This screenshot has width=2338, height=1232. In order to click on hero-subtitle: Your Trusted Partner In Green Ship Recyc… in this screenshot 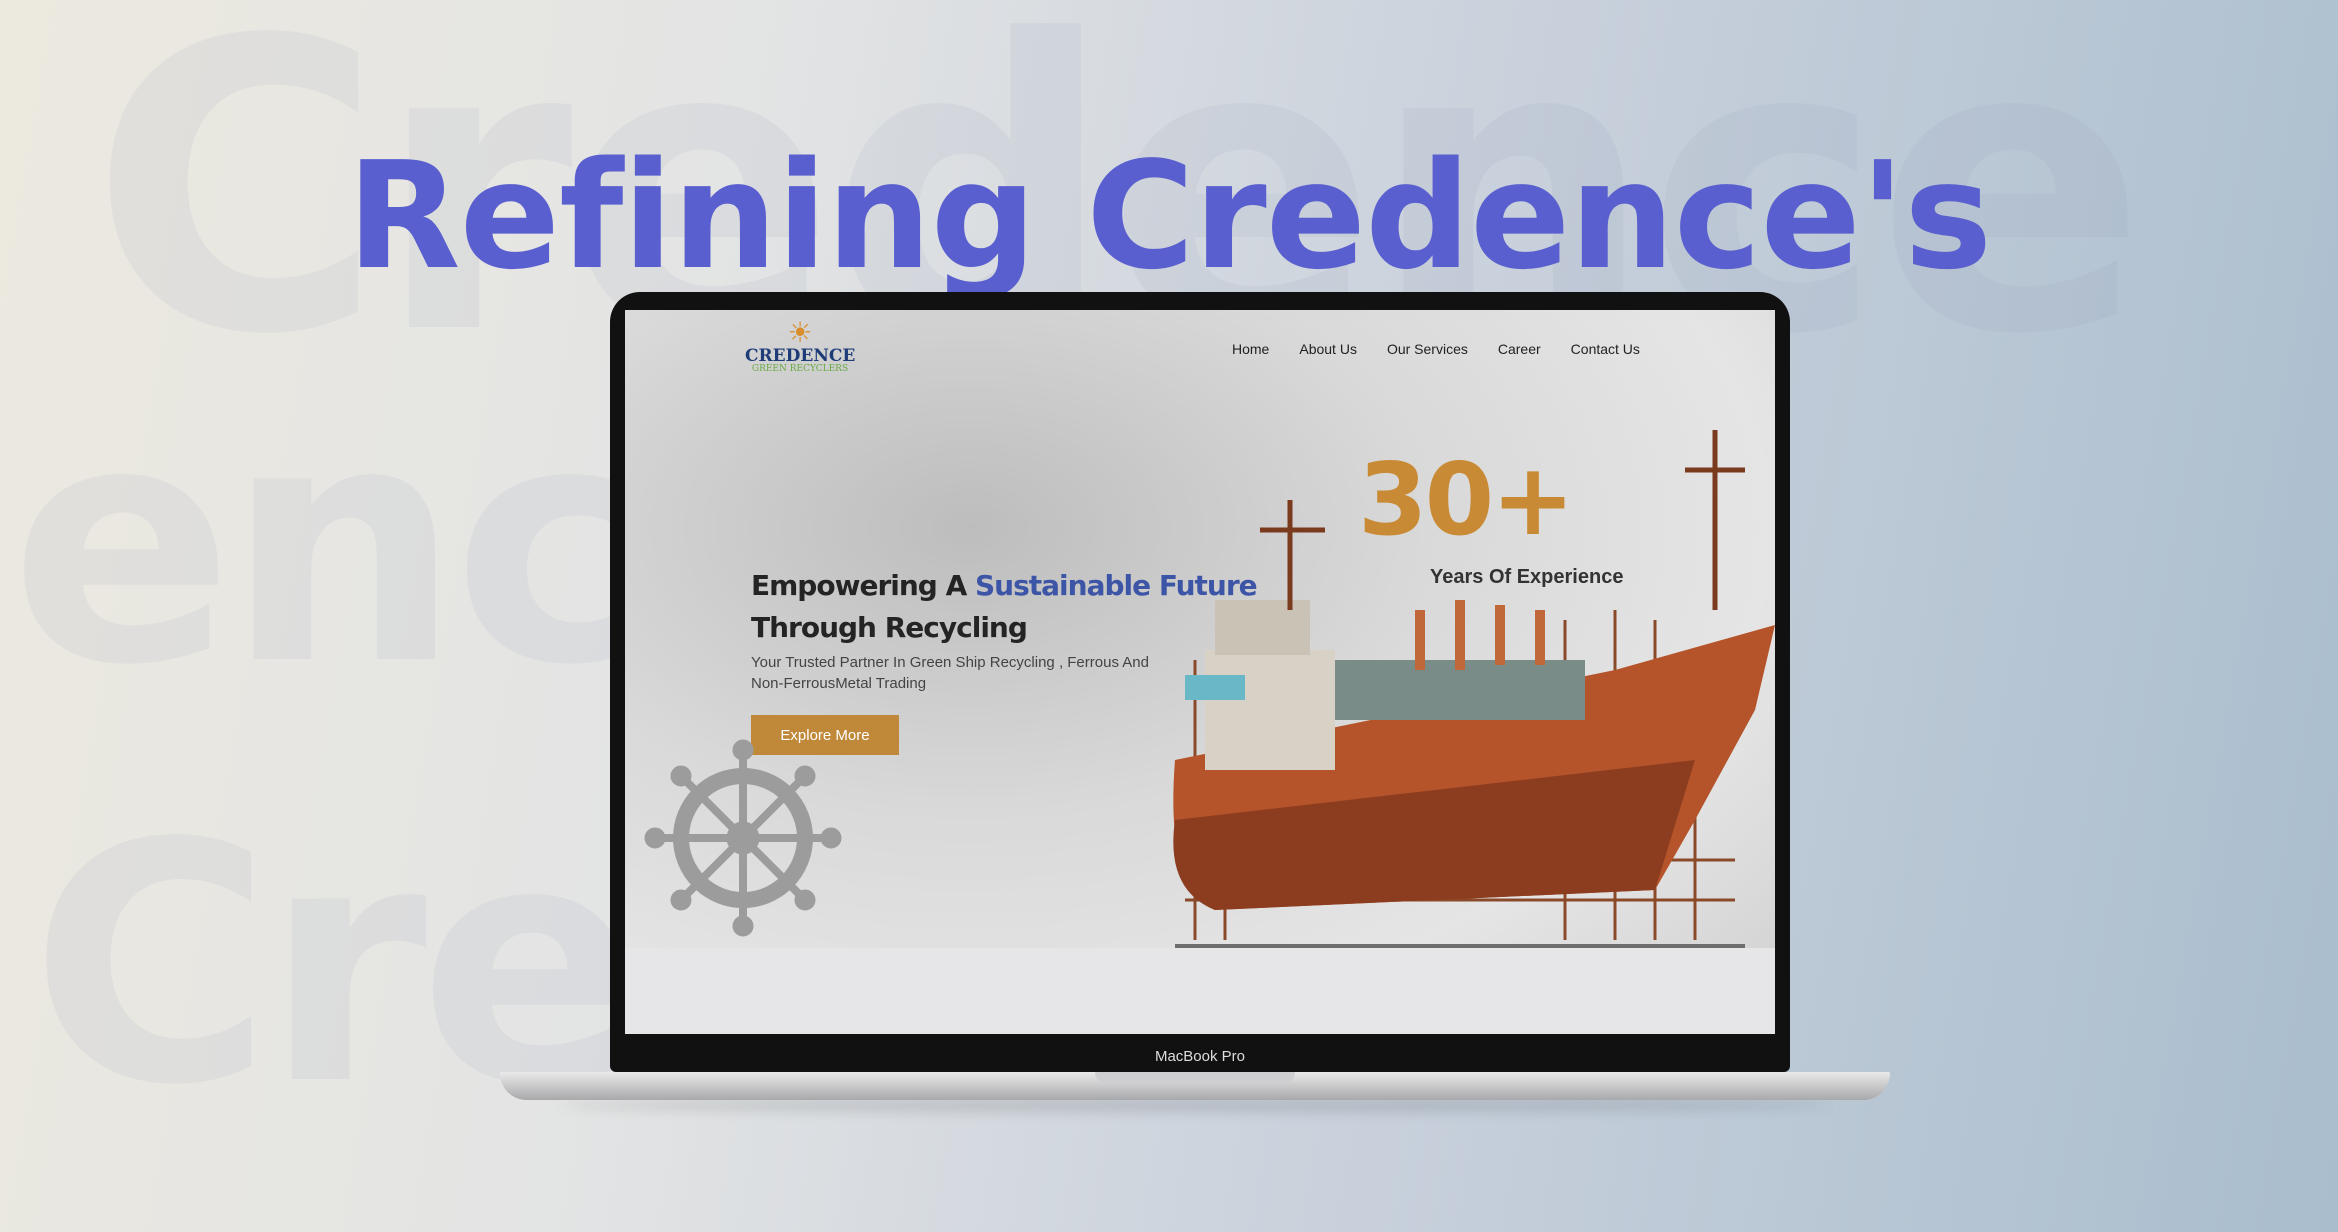, I will do `click(950, 673)`.